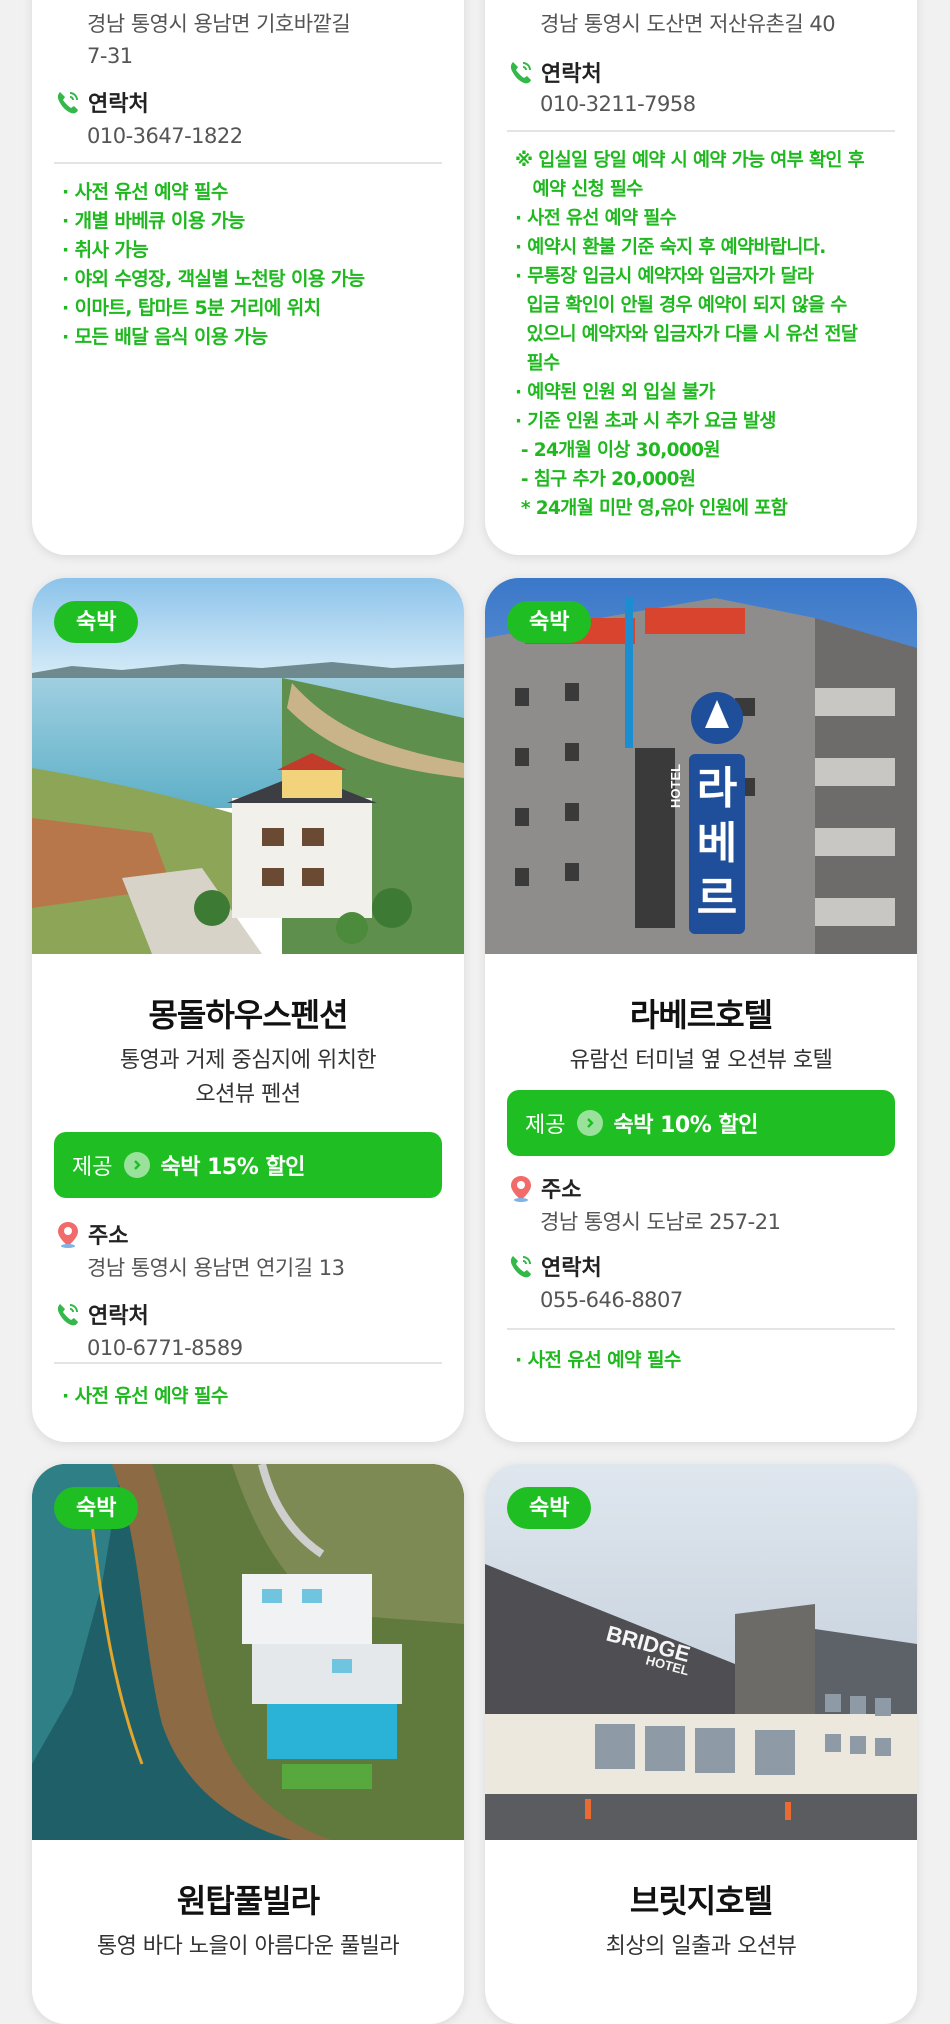 The height and width of the screenshot is (2024, 950). What do you see at coordinates (713, 1300) in the screenshot?
I see `phone-value: 055-646-8807` at bounding box center [713, 1300].